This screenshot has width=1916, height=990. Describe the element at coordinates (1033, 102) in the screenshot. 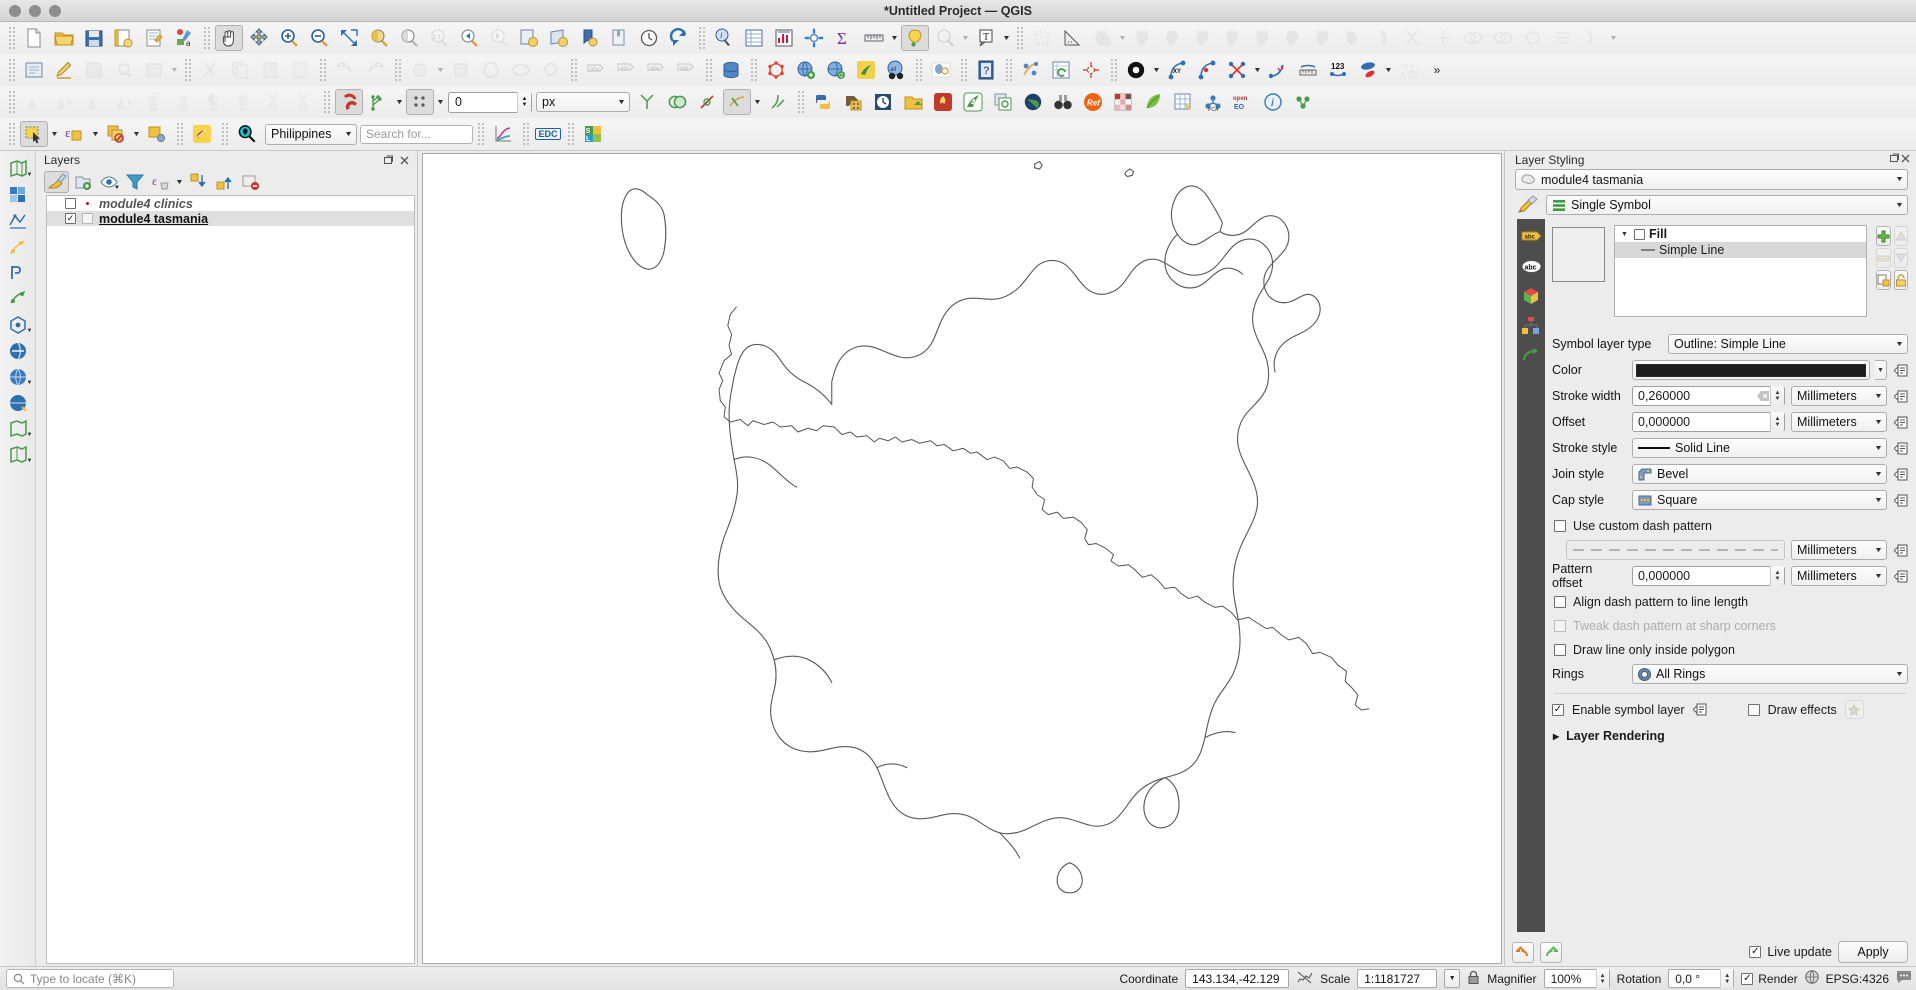

I see `globe-icon` at that location.